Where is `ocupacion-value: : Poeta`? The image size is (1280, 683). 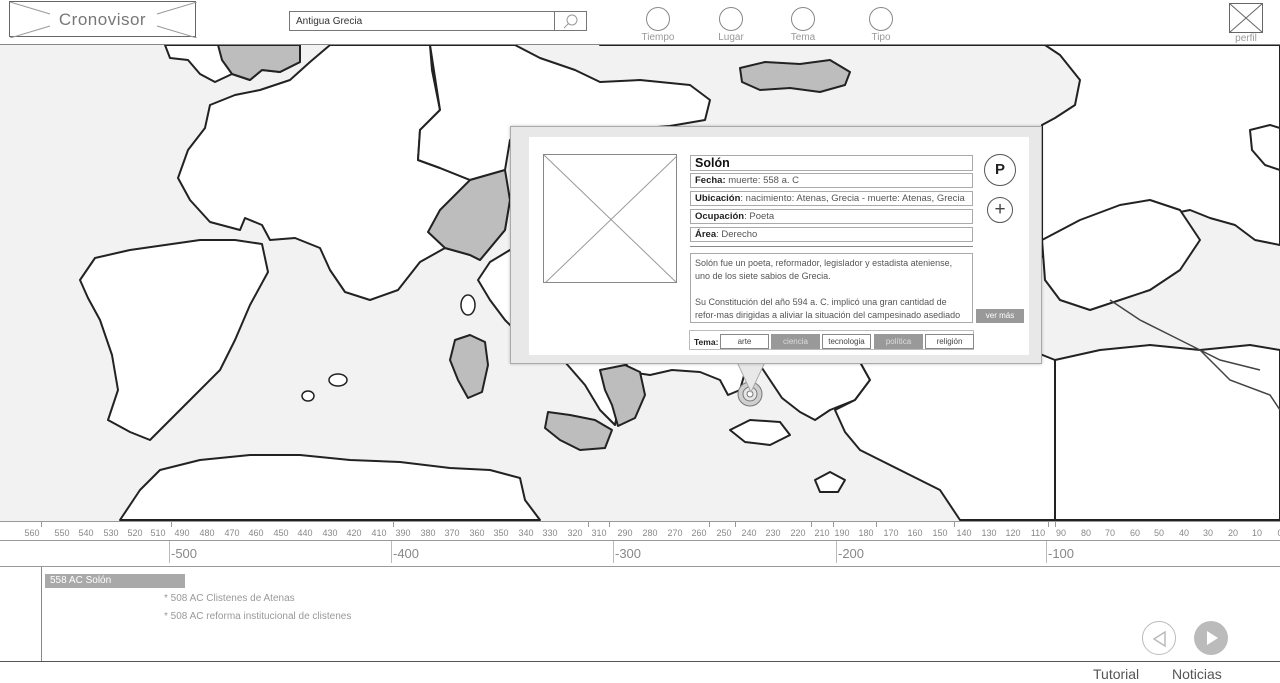 ocupacion-value: : Poeta is located at coordinates (759, 216).